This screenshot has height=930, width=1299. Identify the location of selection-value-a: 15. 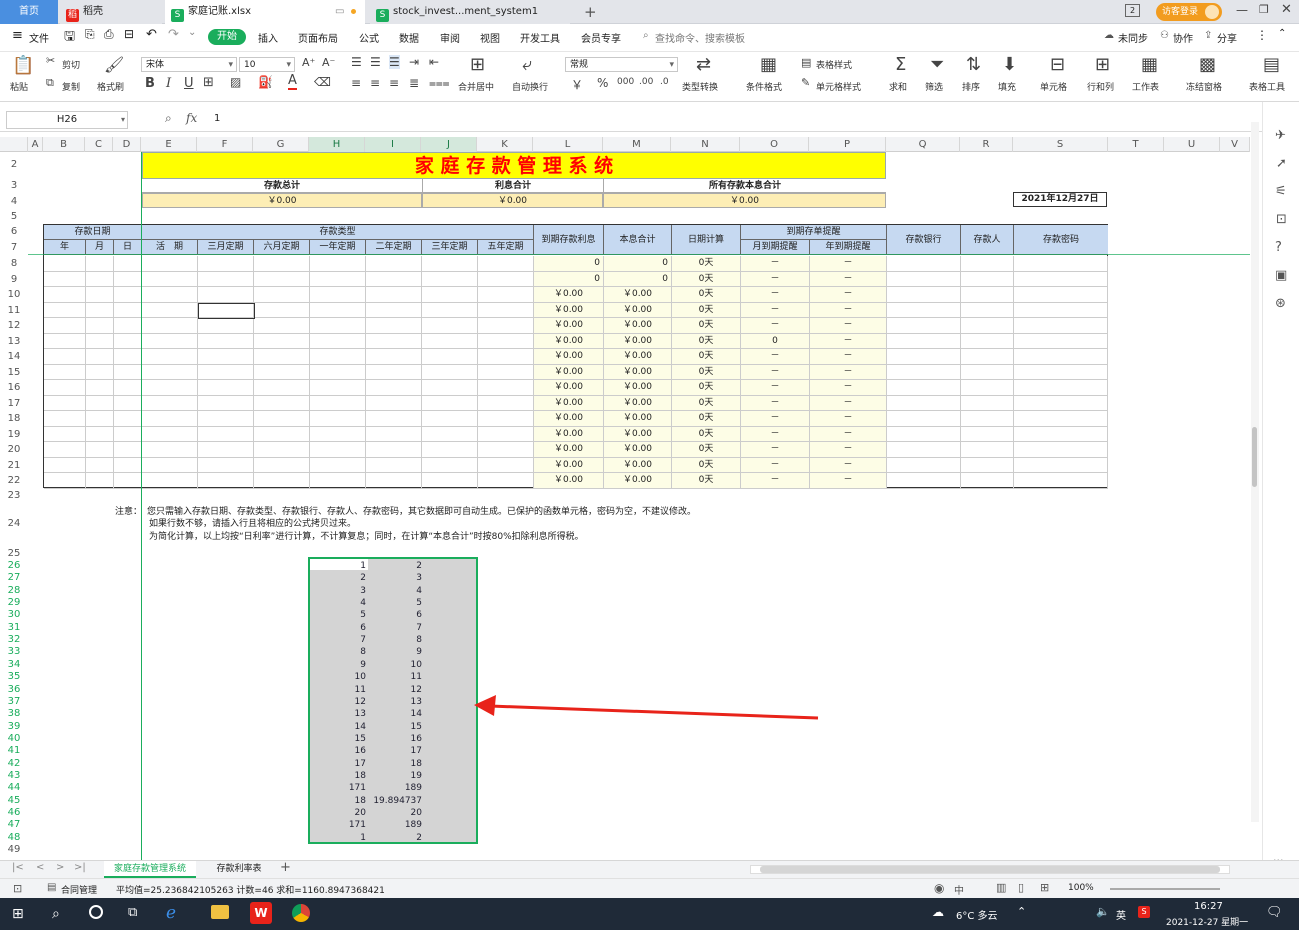
(338, 739).